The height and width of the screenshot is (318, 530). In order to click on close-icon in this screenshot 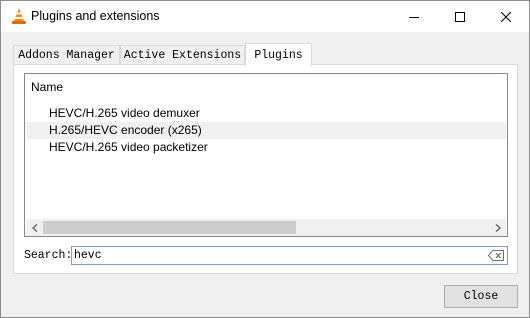, I will do `click(506, 16)`.